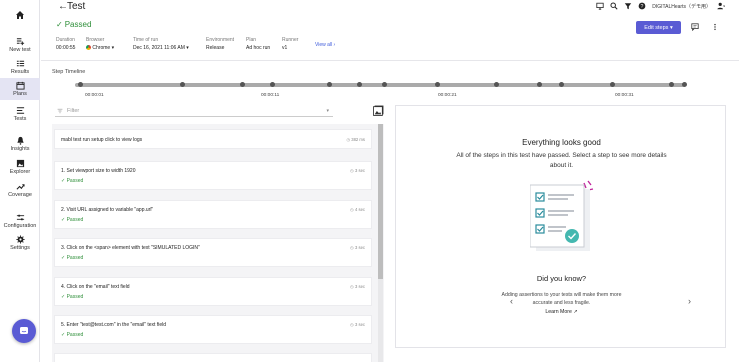 The width and height of the screenshot is (739, 362). What do you see at coordinates (721, 6) in the screenshot?
I see `user-menu-icon` at bounding box center [721, 6].